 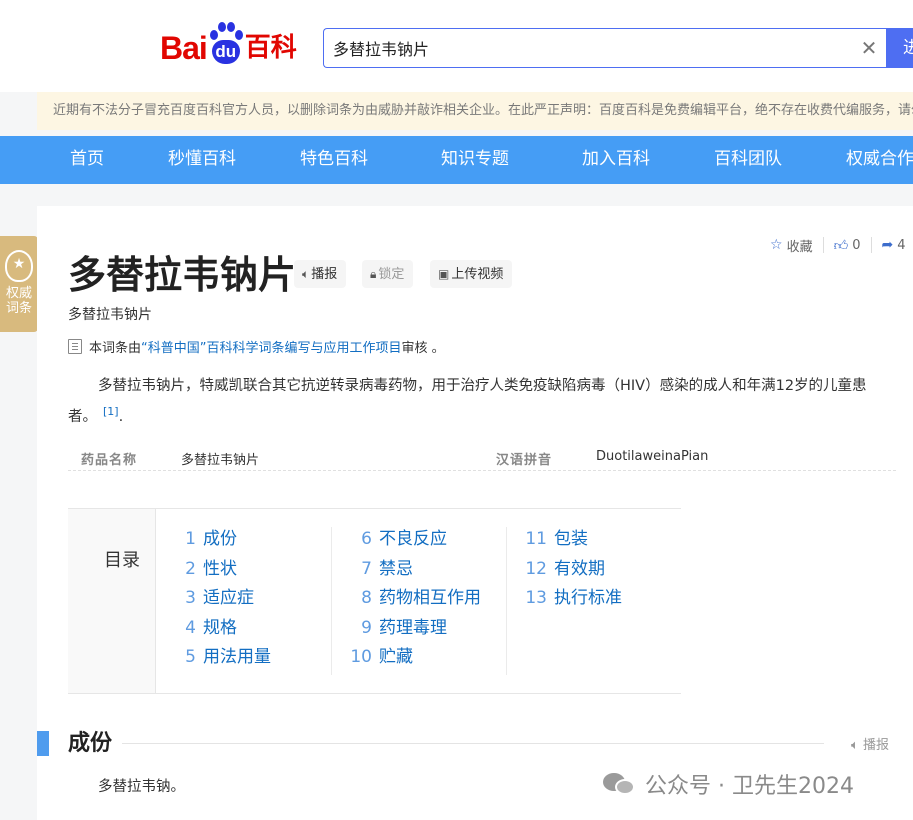 I want to click on nav-item-team: 百科团队, so click(x=748, y=160).